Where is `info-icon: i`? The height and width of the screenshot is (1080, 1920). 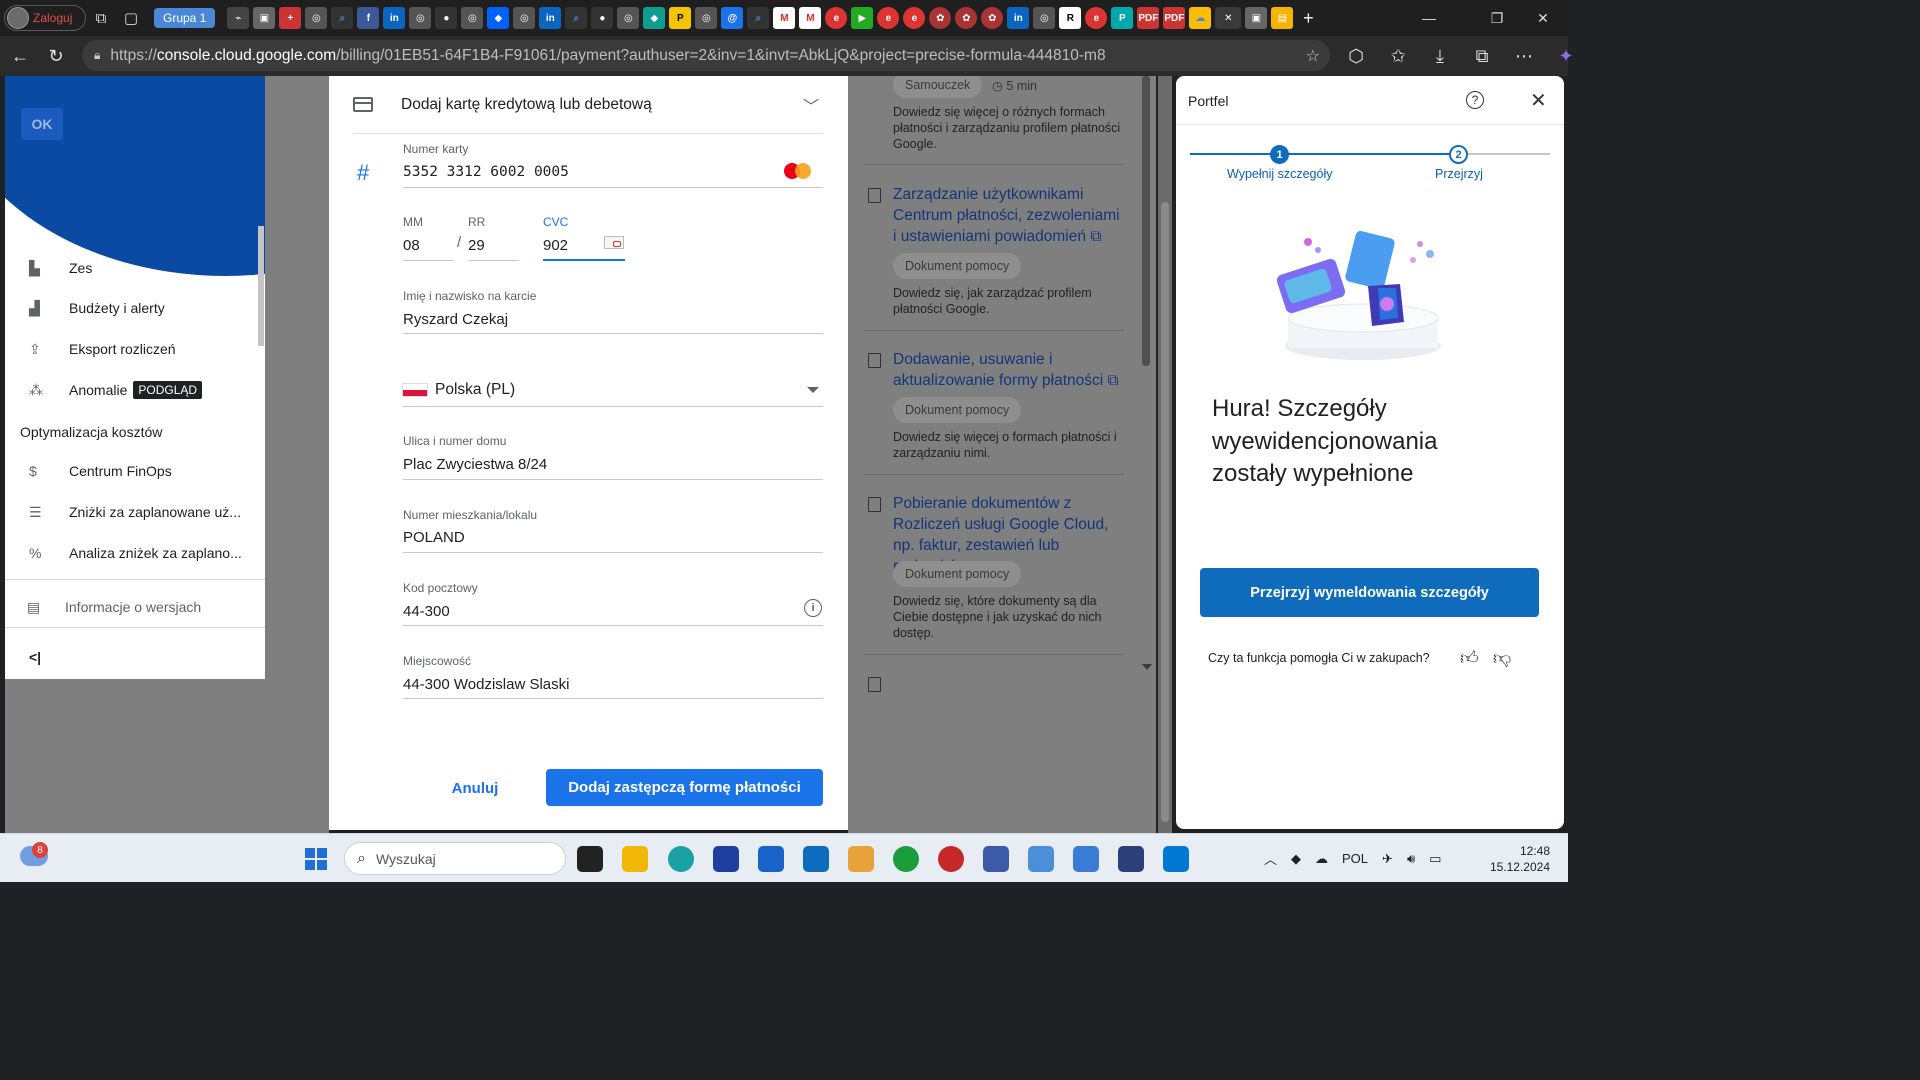 info-icon: i is located at coordinates (813, 608).